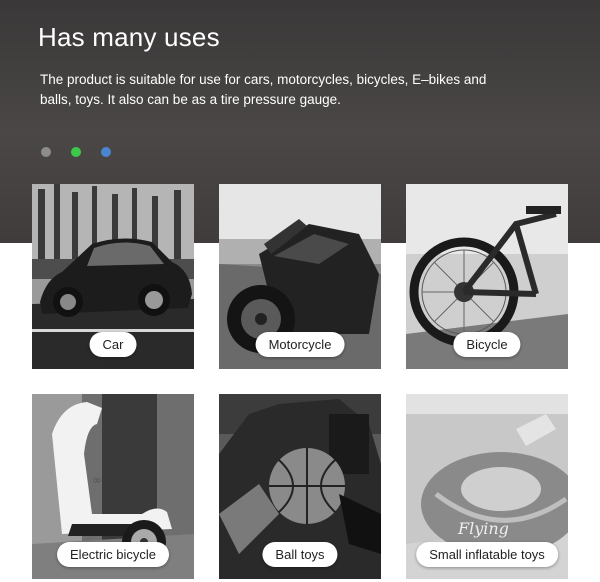  Describe the element at coordinates (487, 276) in the screenshot. I see `tile-bicycle: Bicycle` at that location.